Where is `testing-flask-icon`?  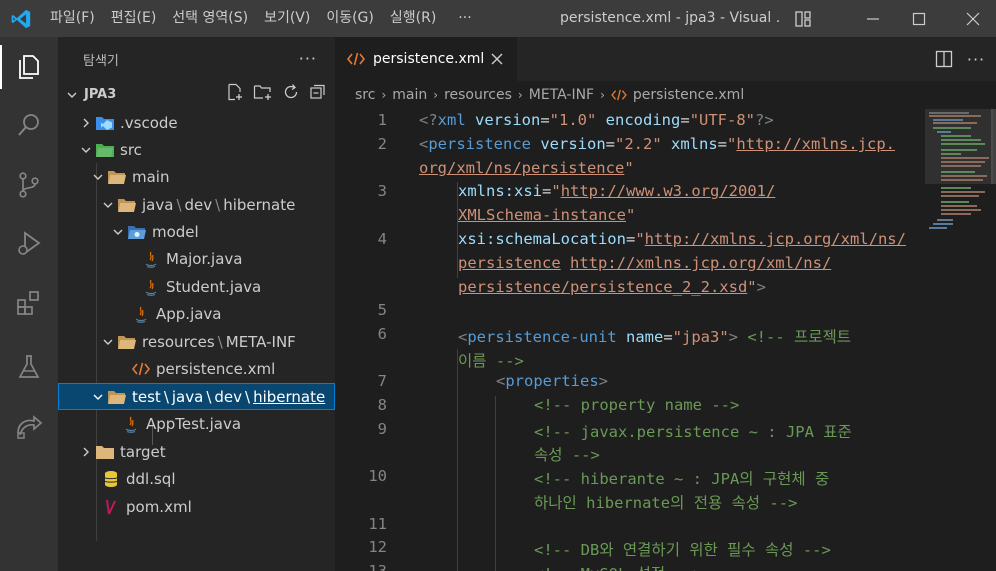 testing-flask-icon is located at coordinates (29, 367).